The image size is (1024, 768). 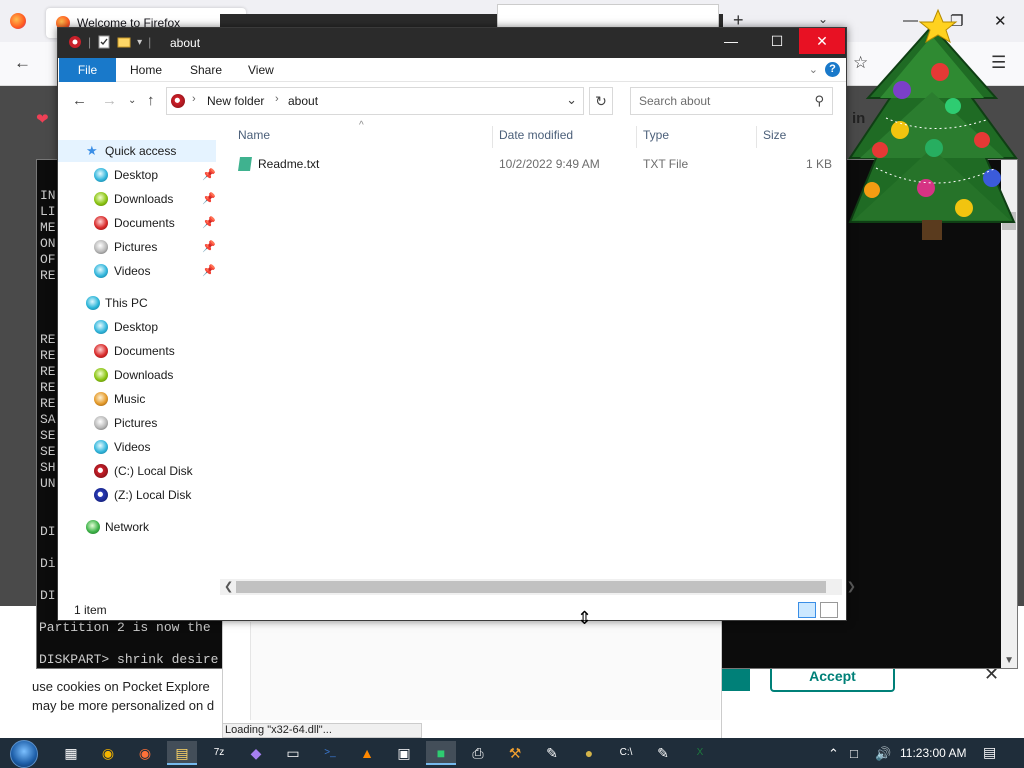 What do you see at coordinates (833, 754) in the screenshot?
I see `show-hidden-icons-icon: ⌃` at bounding box center [833, 754].